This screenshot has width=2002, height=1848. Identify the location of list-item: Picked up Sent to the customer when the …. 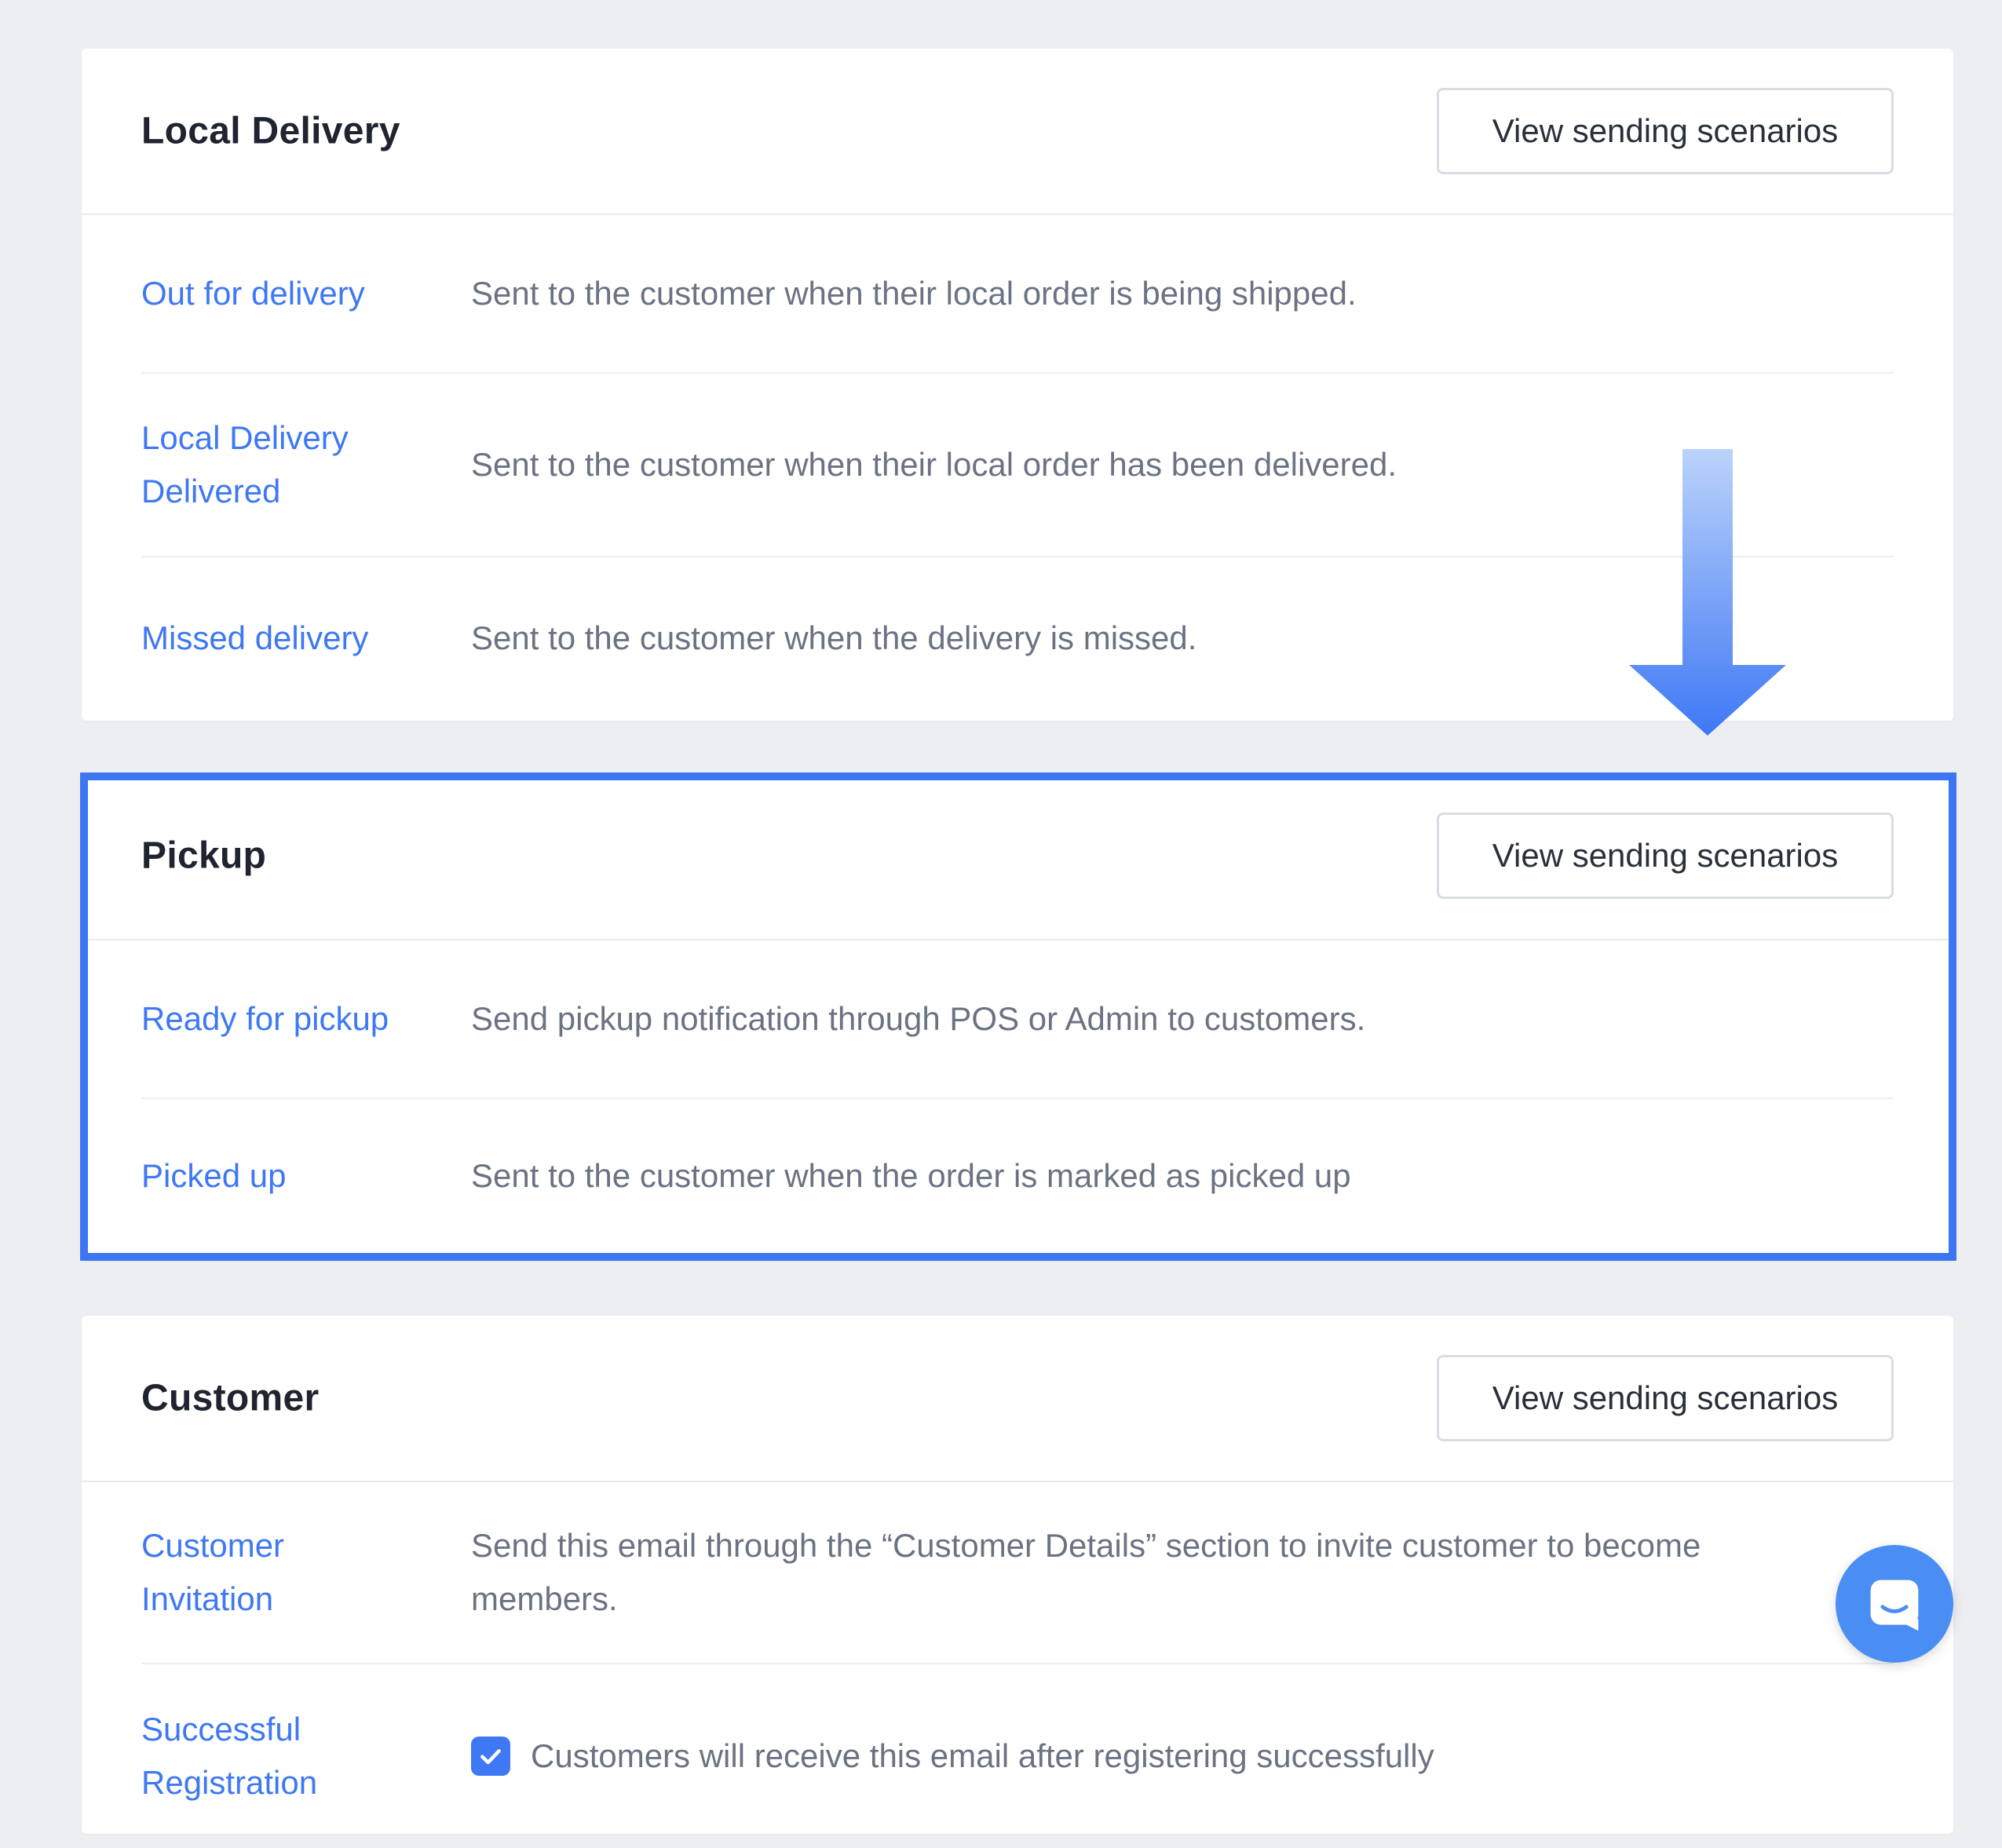
(1018, 1176).